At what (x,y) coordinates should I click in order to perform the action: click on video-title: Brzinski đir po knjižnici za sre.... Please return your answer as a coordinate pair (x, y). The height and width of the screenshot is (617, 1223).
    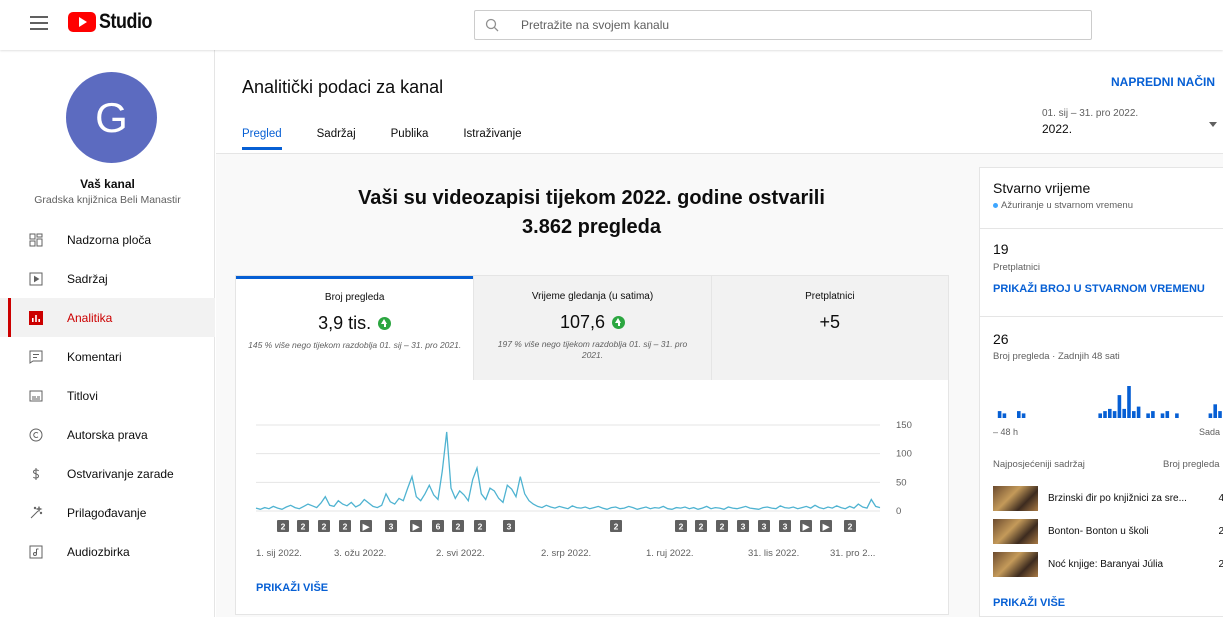
    Looking at the image, I should click on (1120, 498).